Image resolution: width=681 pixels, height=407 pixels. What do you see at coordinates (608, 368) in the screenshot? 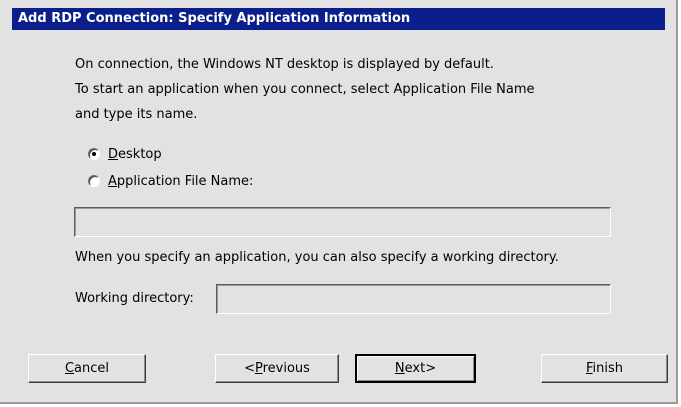
I see `finish-label-rest: inish` at bounding box center [608, 368].